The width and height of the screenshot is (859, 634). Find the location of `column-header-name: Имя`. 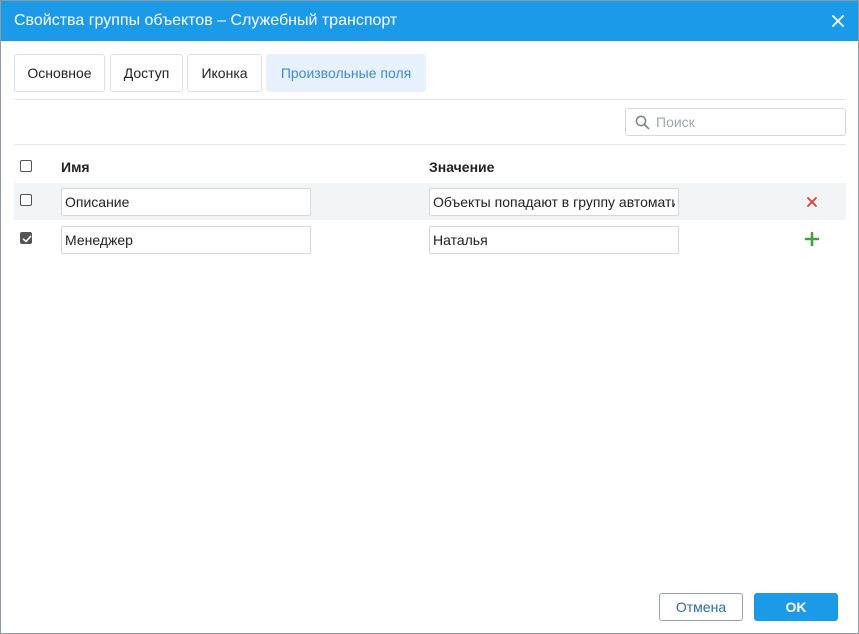

column-header-name: Имя is located at coordinates (75, 167).